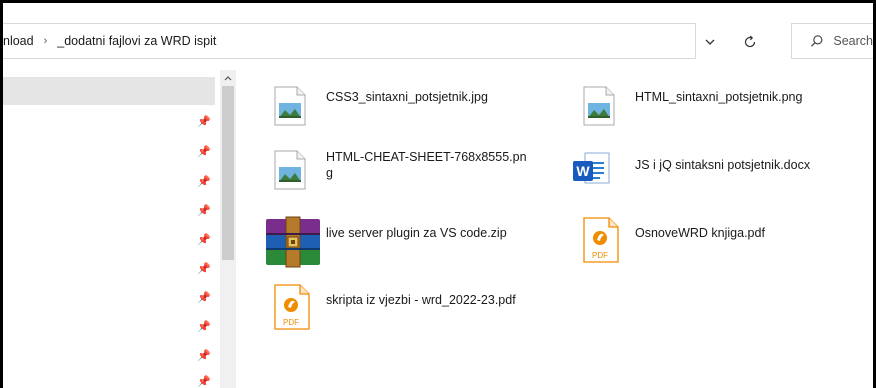 The image size is (876, 388). What do you see at coordinates (407, 97) in the screenshot?
I see `file-name: CSS3_sintaxni_potsjetnik.jpg` at bounding box center [407, 97].